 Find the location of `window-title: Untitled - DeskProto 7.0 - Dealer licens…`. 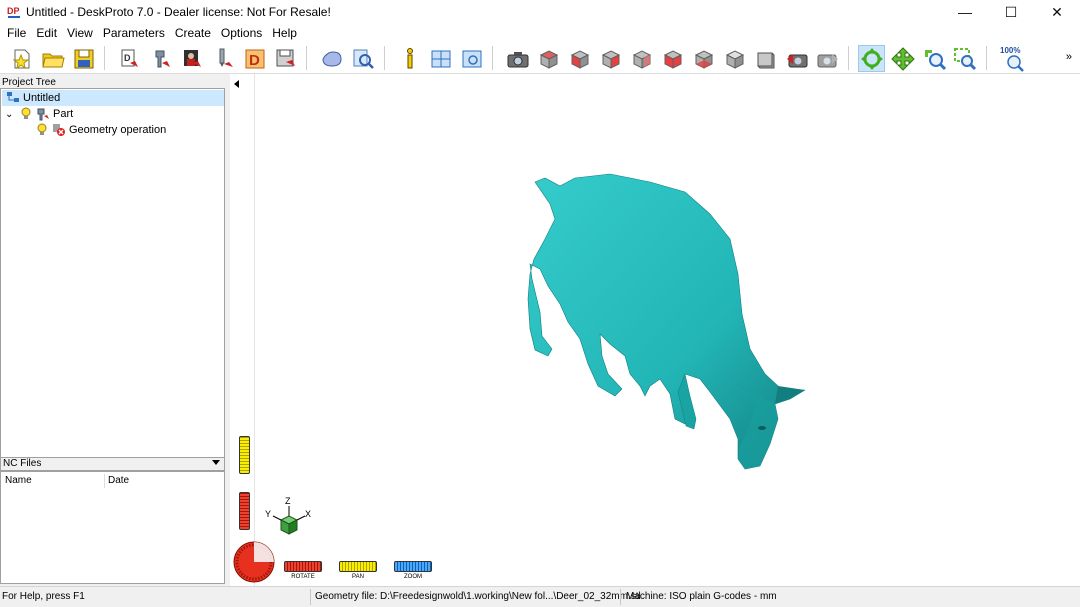

window-title: Untitled - DeskProto 7.0 - Dealer licens… is located at coordinates (178, 12).